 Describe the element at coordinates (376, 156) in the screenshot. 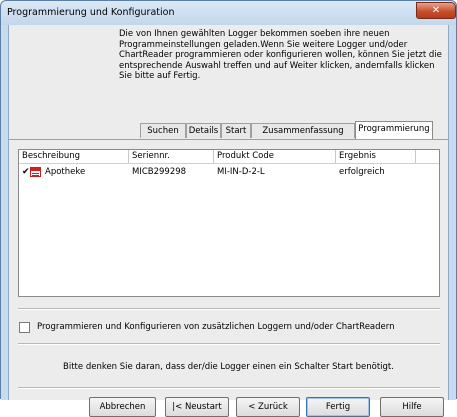

I see `column-header-ergebnis: Ergebnis` at that location.